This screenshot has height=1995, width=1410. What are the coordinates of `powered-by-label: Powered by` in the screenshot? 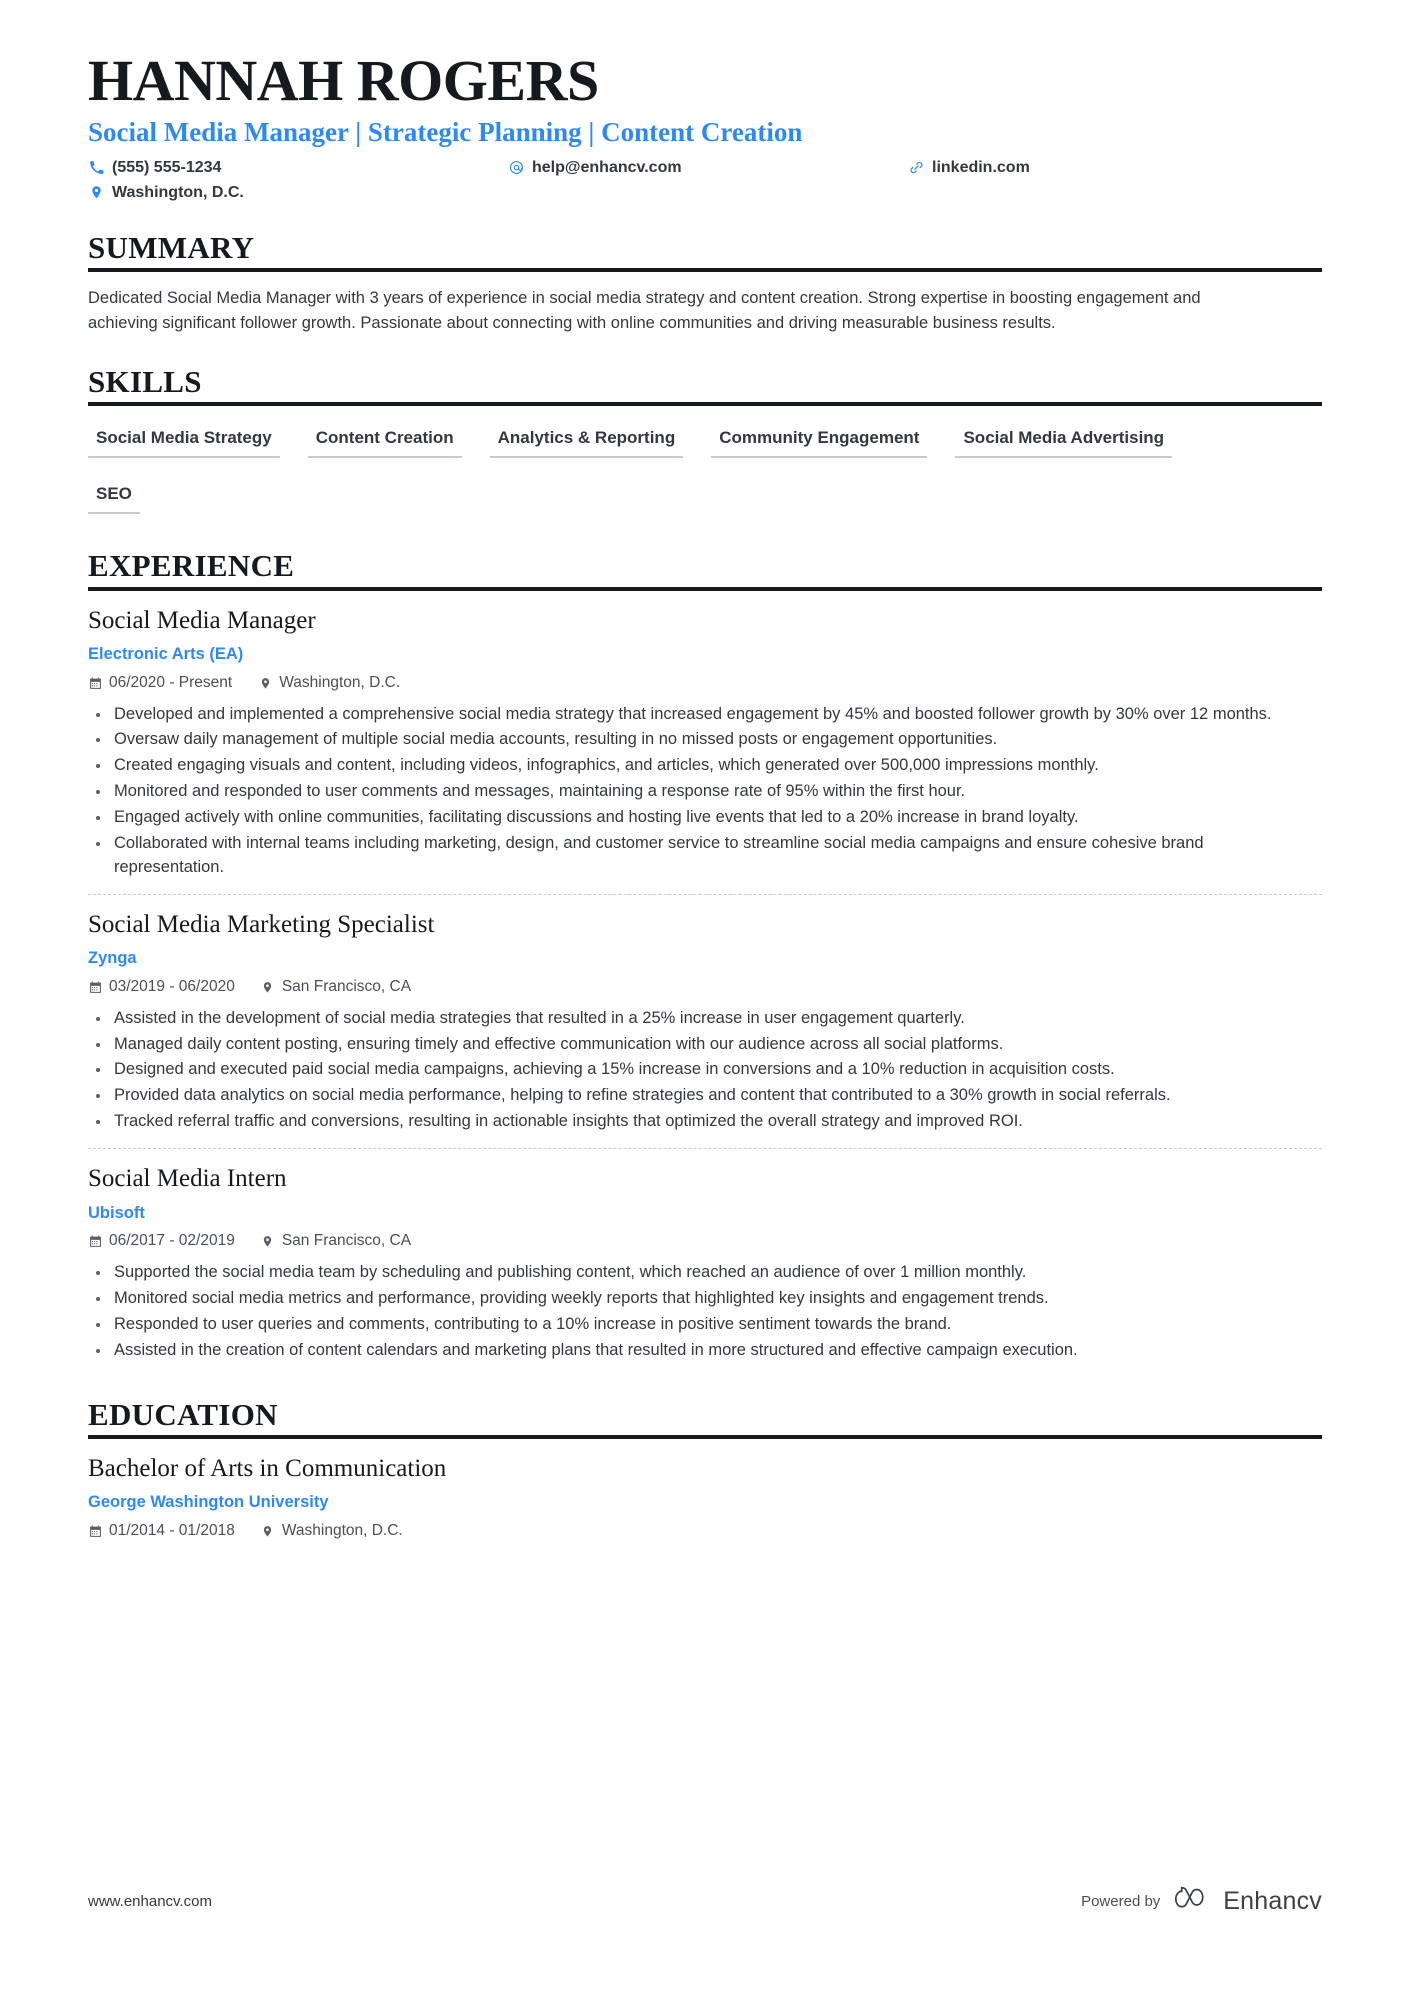 It's located at (1121, 1901).